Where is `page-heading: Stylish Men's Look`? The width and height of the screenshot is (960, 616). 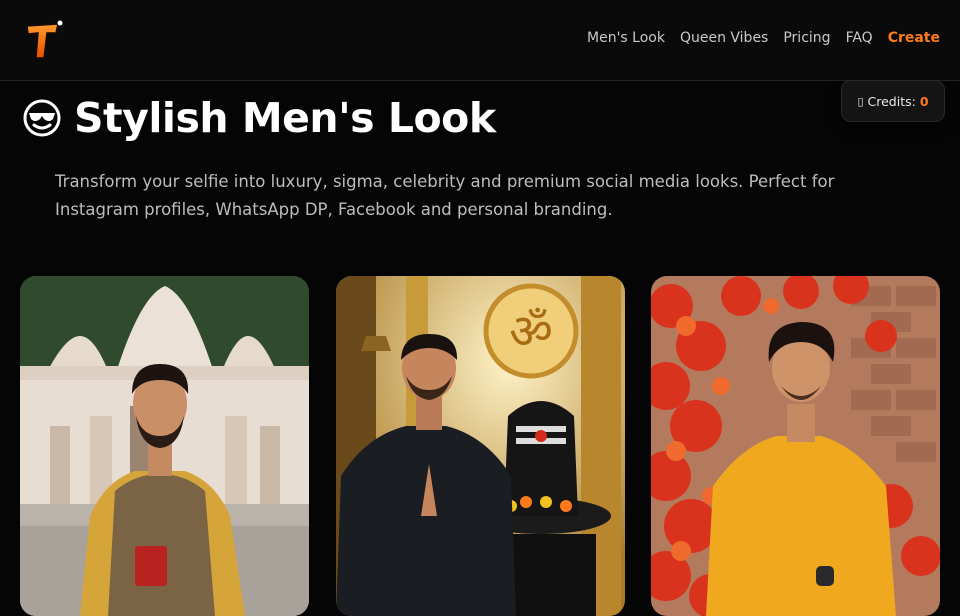
page-heading: Stylish Men's Look is located at coordinates (285, 118).